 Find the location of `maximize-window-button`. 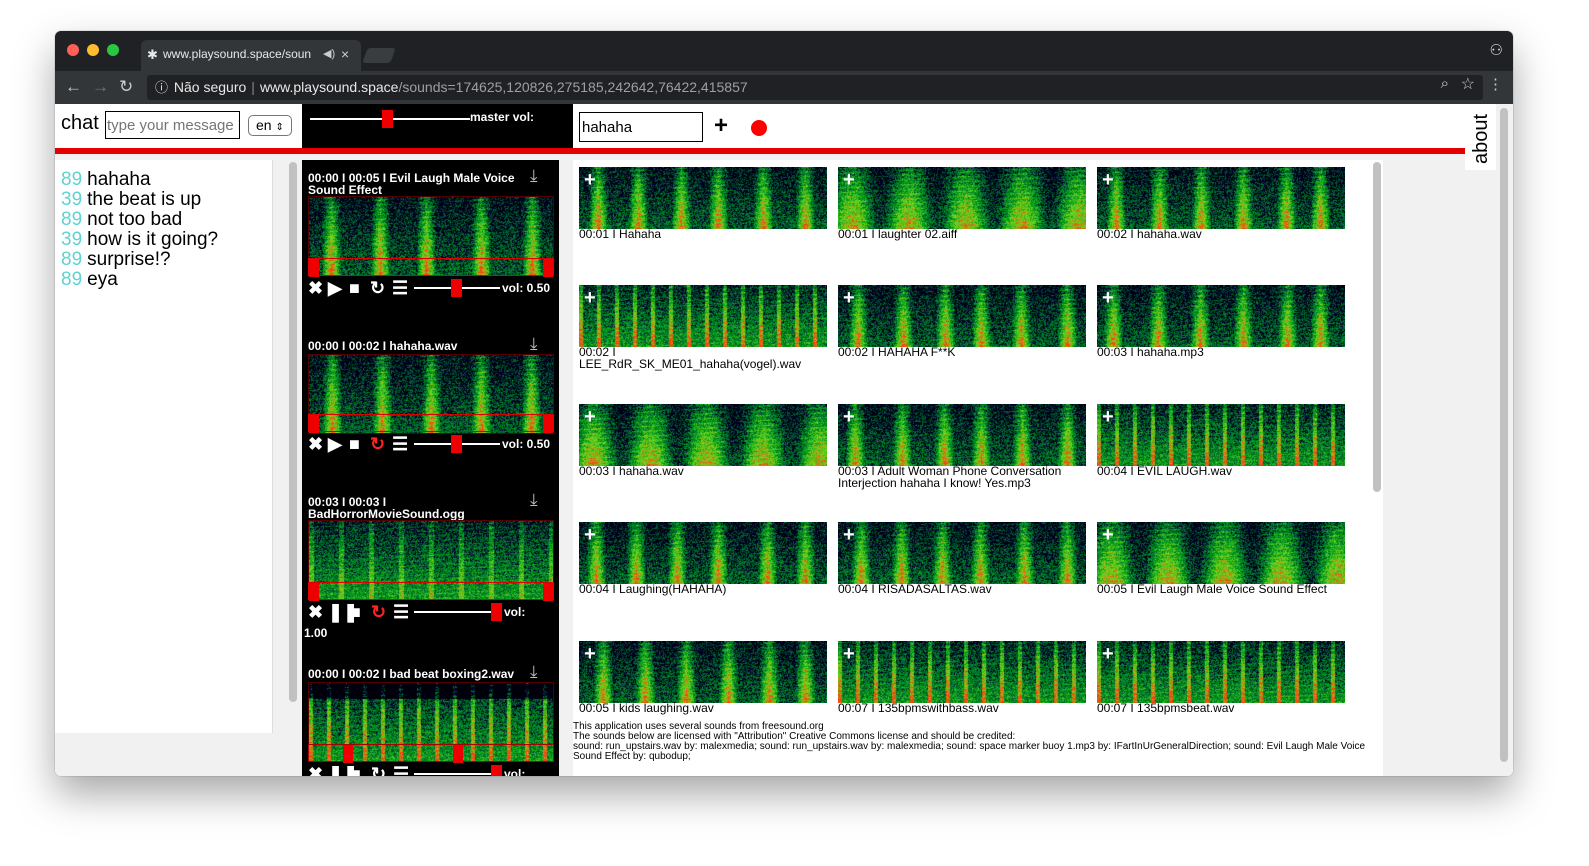

maximize-window-button is located at coordinates (113, 50).